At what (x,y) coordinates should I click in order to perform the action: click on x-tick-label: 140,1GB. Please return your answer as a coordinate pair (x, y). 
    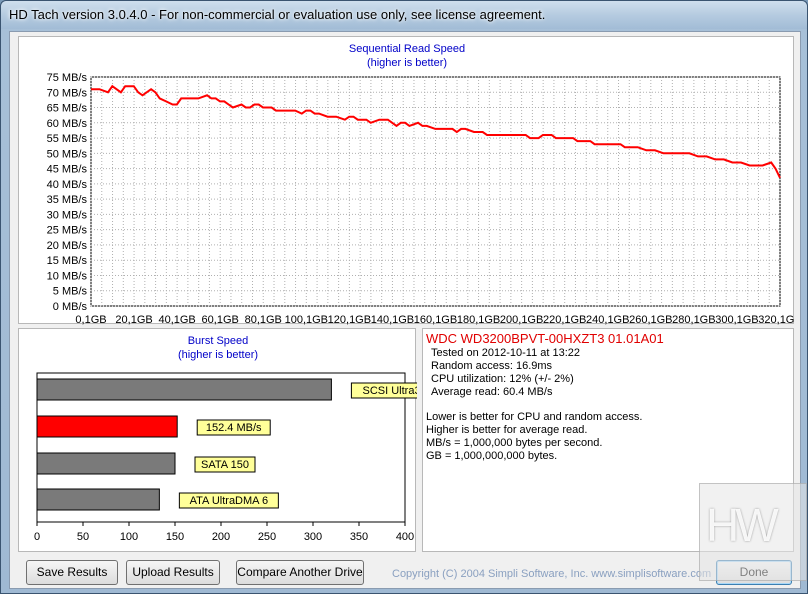
    Looking at the image, I should click on (392, 319).